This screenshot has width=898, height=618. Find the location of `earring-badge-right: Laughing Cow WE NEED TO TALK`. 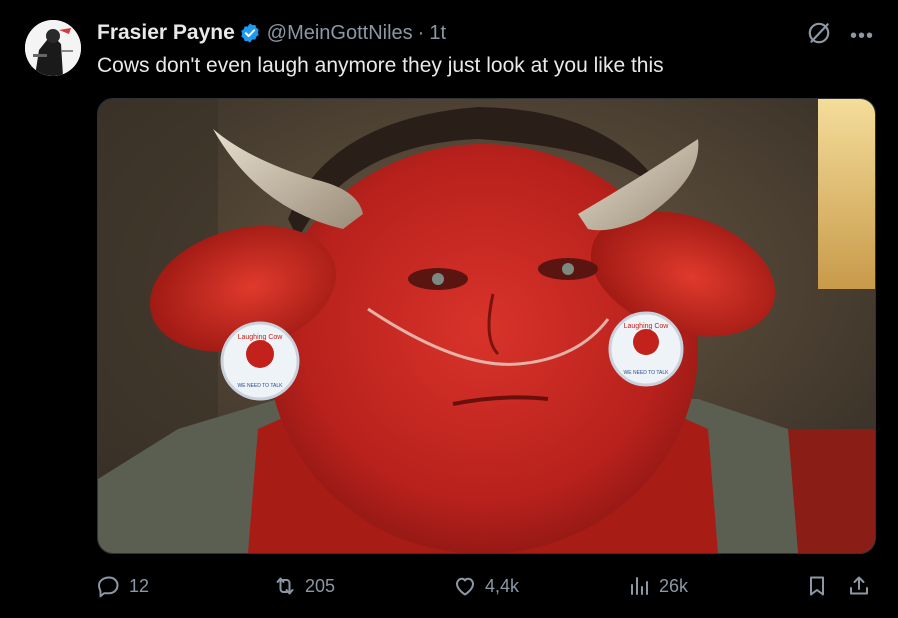

earring-badge-right: Laughing Cow WE NEED TO TALK is located at coordinates (646, 349).